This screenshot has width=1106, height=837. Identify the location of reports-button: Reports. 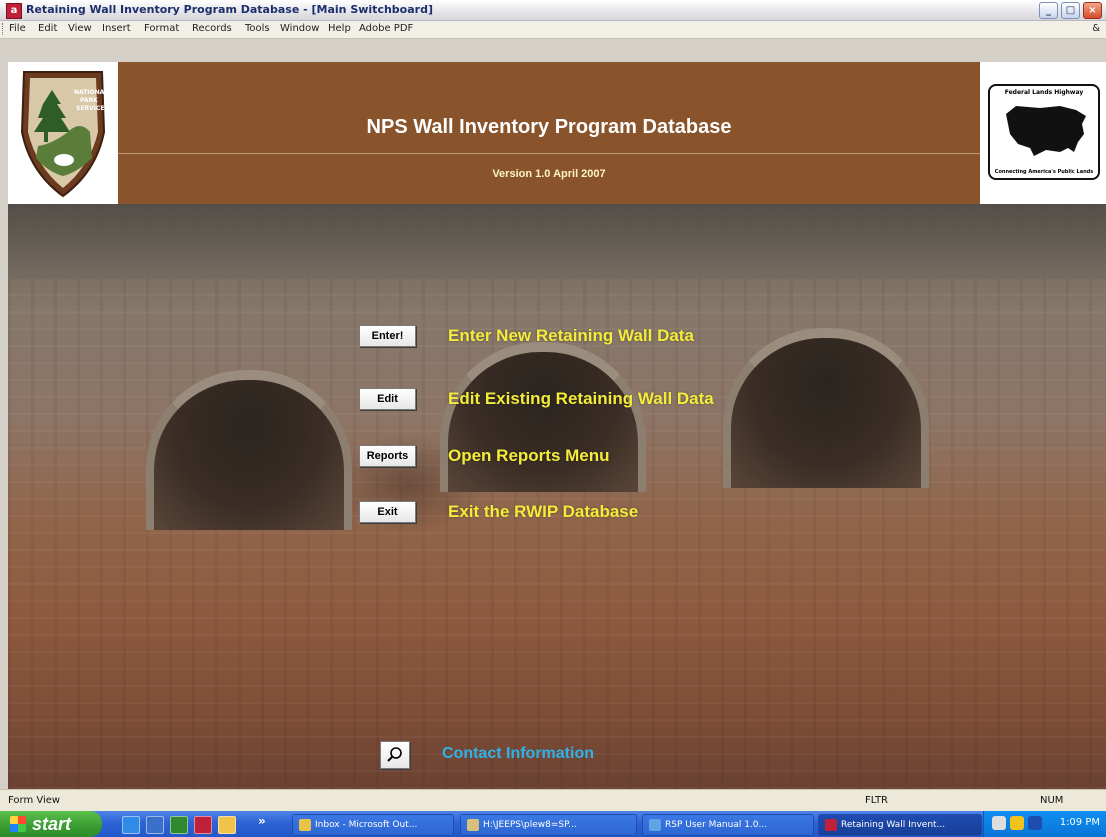
(387, 456).